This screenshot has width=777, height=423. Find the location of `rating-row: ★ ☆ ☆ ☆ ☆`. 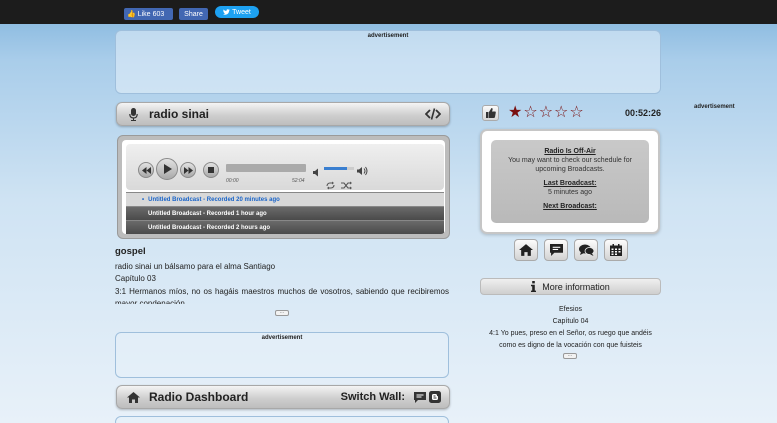

rating-row: ★ ☆ ☆ ☆ ☆ is located at coordinates (533, 113).